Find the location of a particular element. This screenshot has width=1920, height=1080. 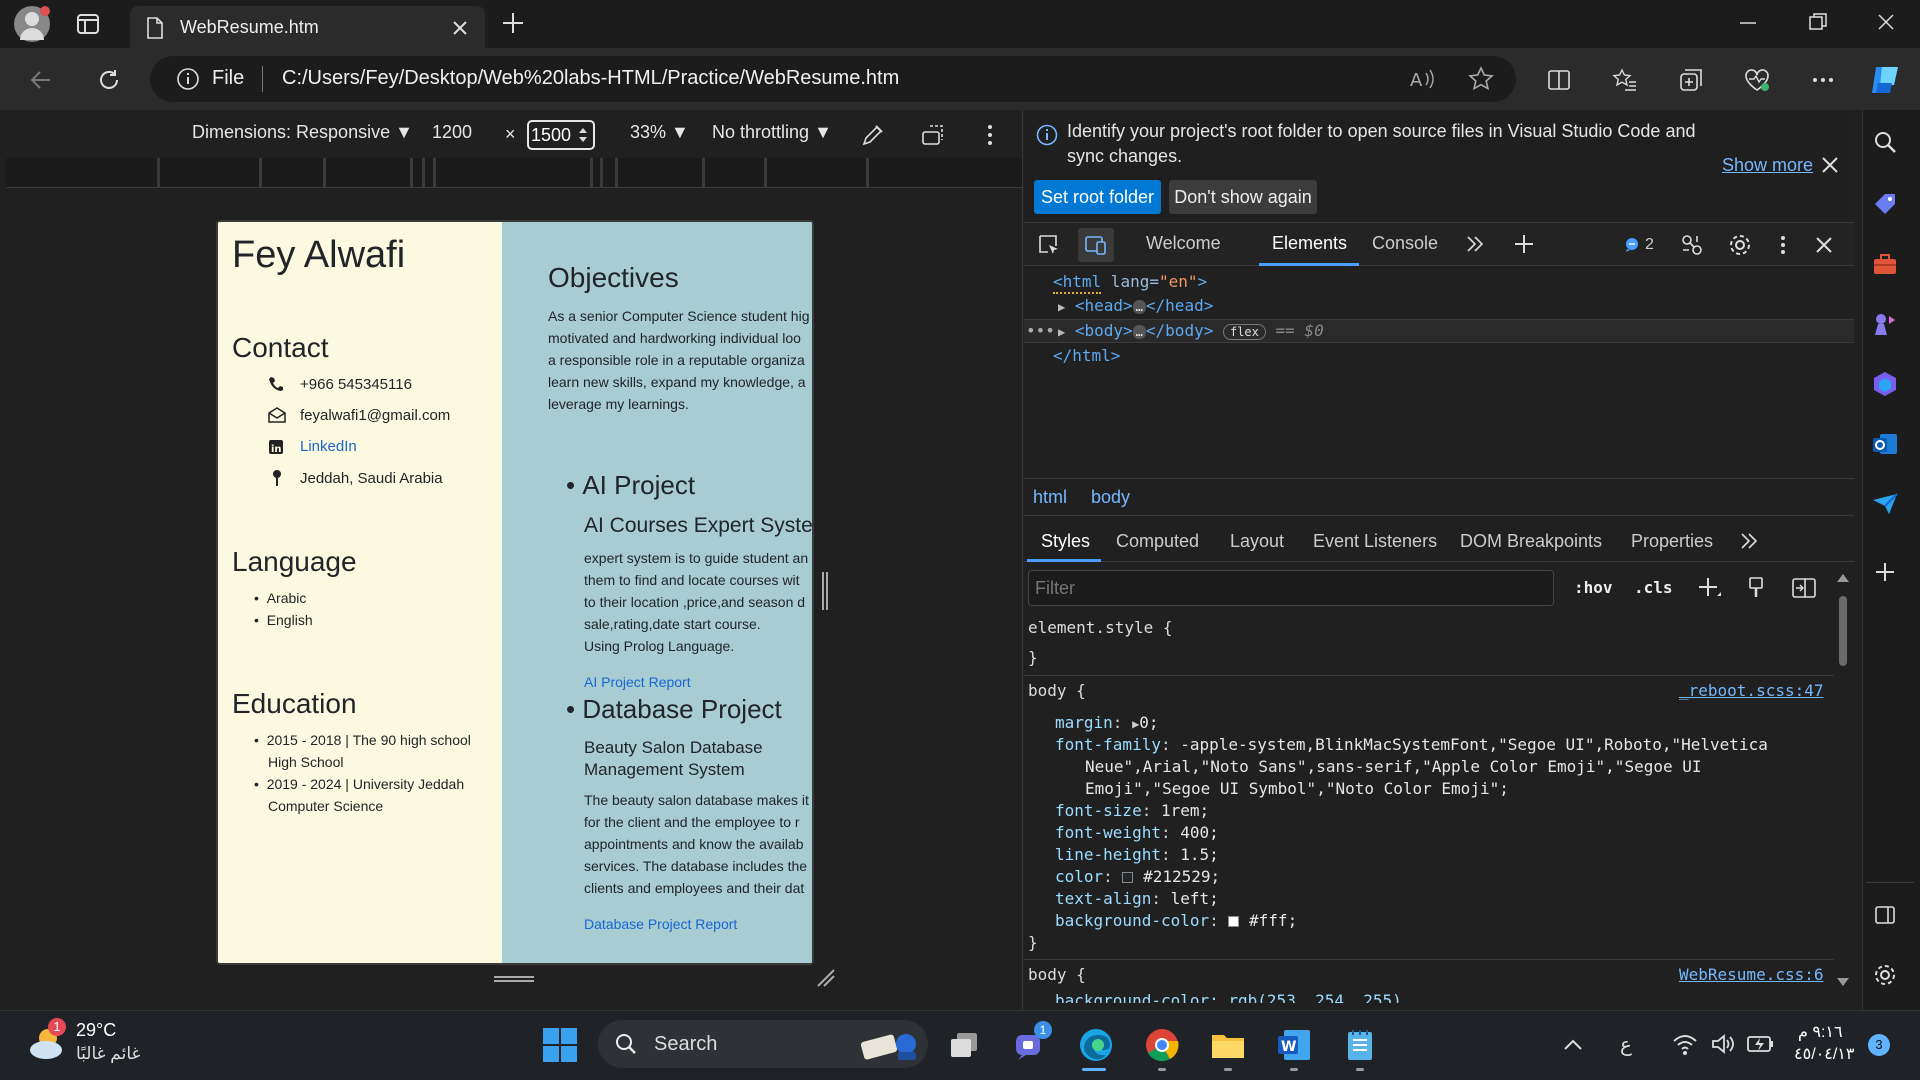

eyedropper-button is located at coordinates (873, 135).